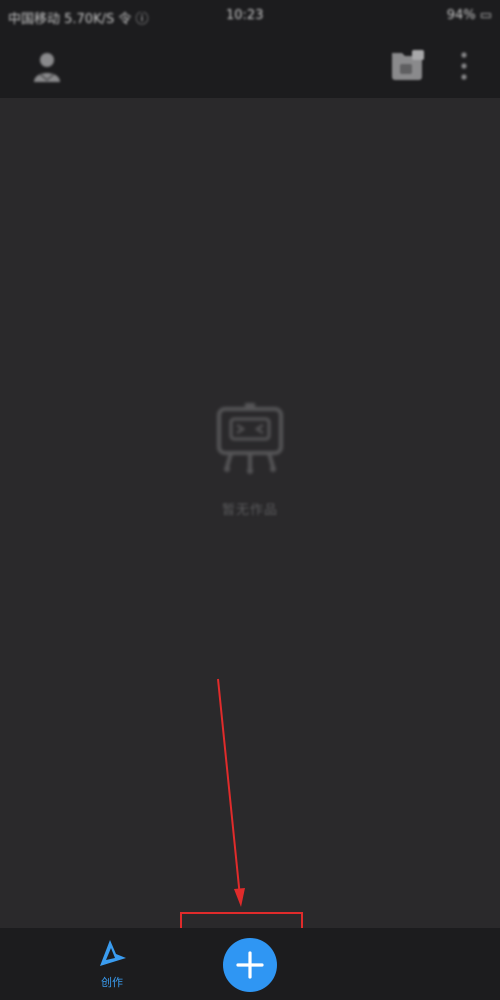  I want to click on status-carrier: 中国移动 5.70K/S 令 ⓘ, so click(78, 19).